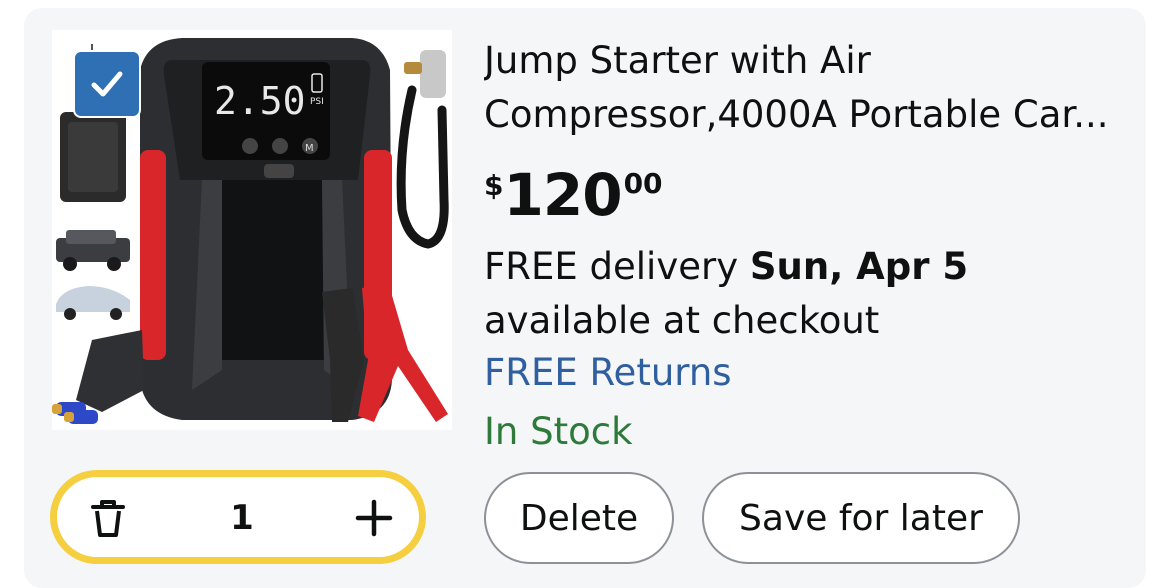 The image size is (1170, 588). What do you see at coordinates (309, 148) in the screenshot?
I see `svg-text: M` at bounding box center [309, 148].